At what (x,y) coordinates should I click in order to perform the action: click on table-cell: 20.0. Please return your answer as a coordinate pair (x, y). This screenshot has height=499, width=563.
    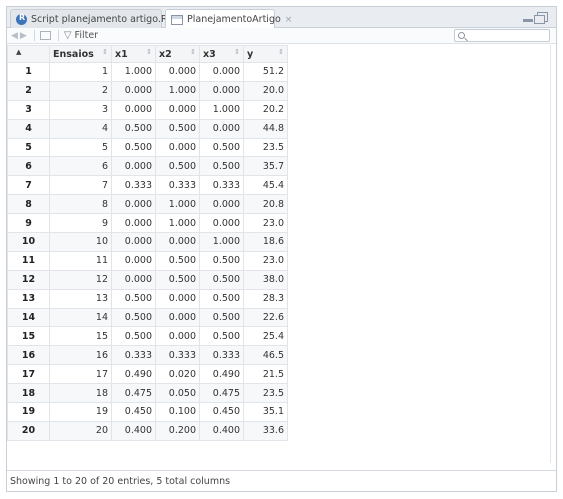
    Looking at the image, I should click on (265, 90).